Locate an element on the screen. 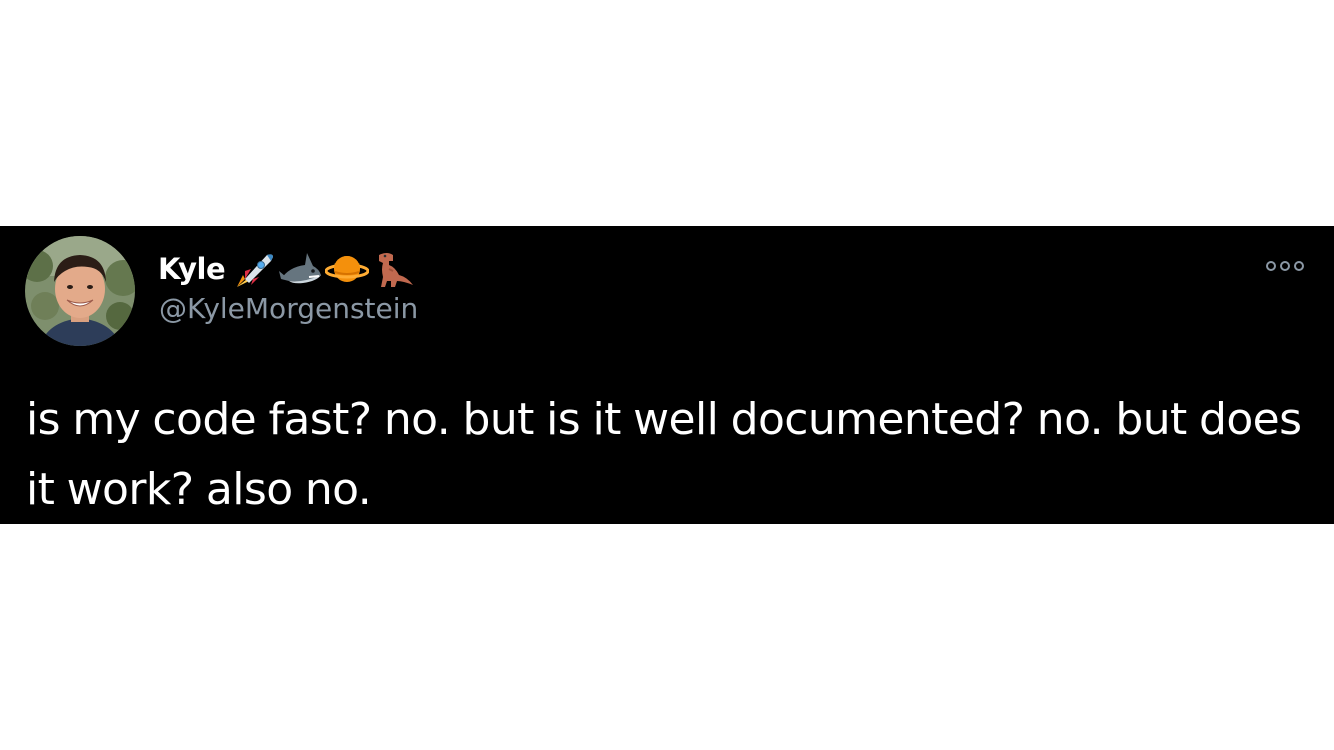 The height and width of the screenshot is (750, 1334). avatar is located at coordinates (80, 291).